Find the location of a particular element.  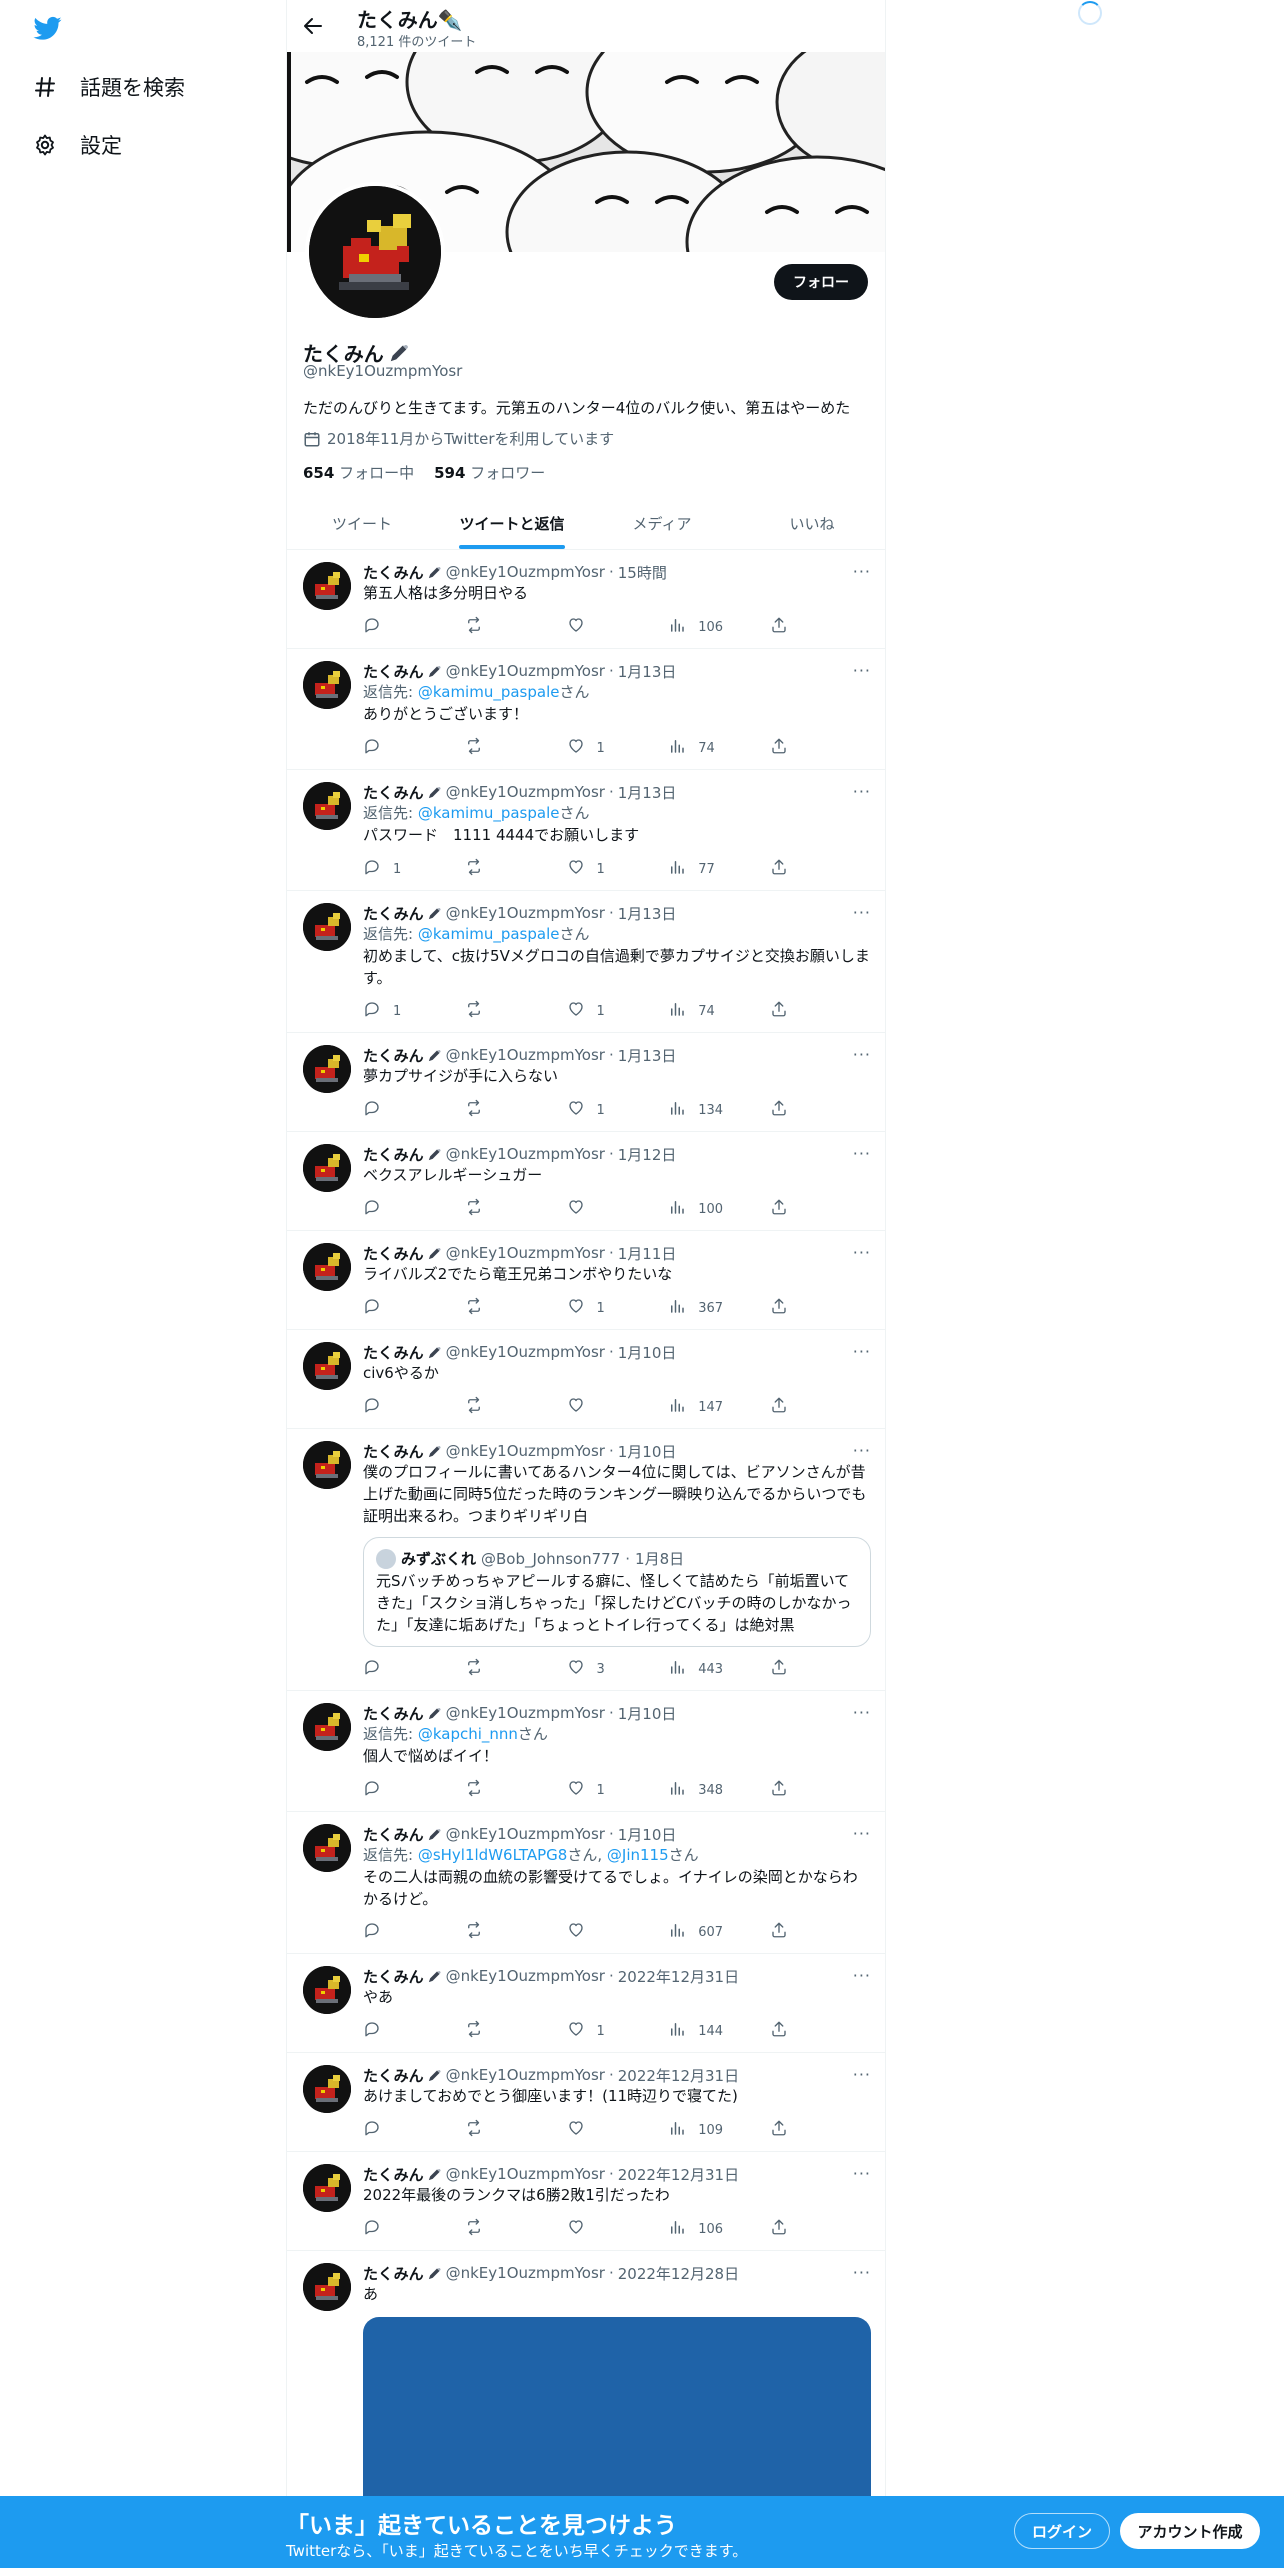

views-button: 134 is located at coordinates (703, 1110).